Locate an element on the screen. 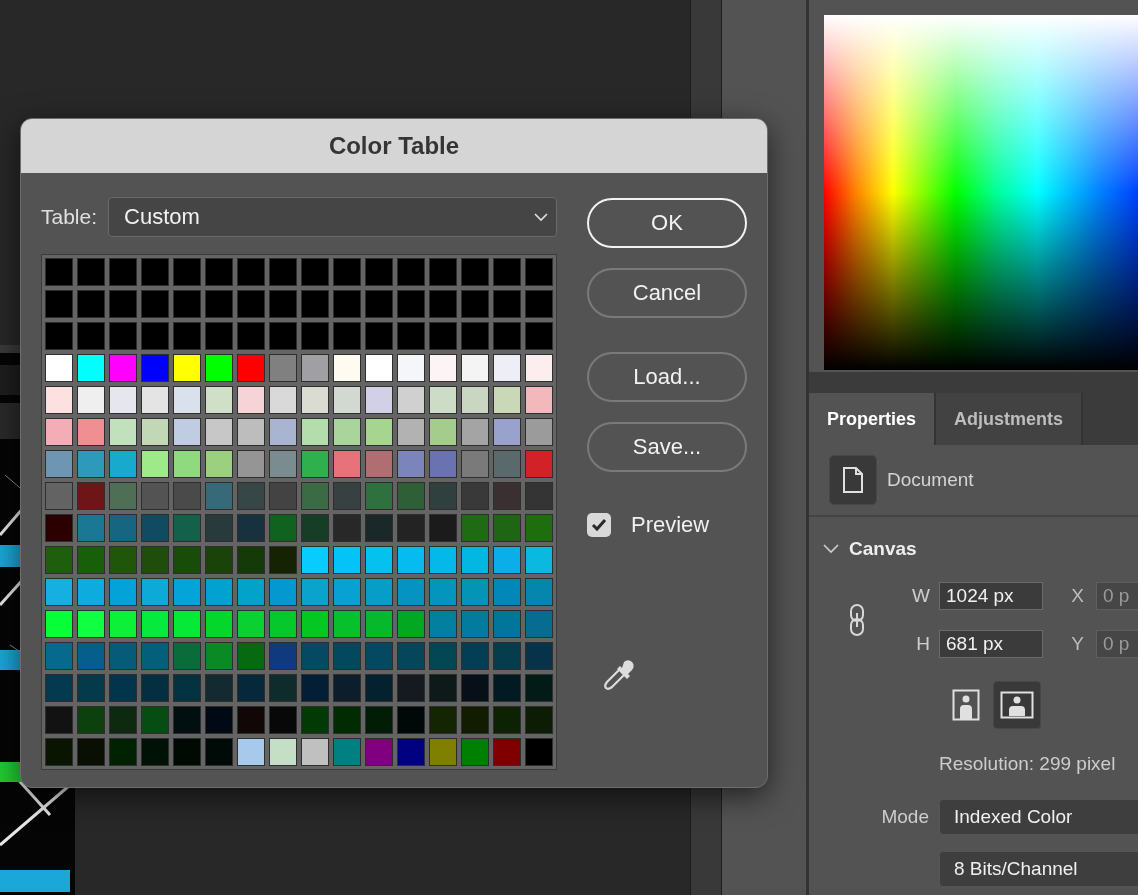 The width and height of the screenshot is (1138, 895). dialog-button: Cancel is located at coordinates (667, 293).